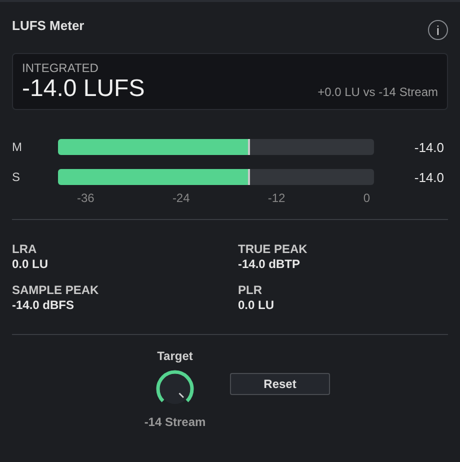 Image resolution: width=460 pixels, height=462 pixels. Describe the element at coordinates (85, 198) in the screenshot. I see `scale-label: -36` at that location.